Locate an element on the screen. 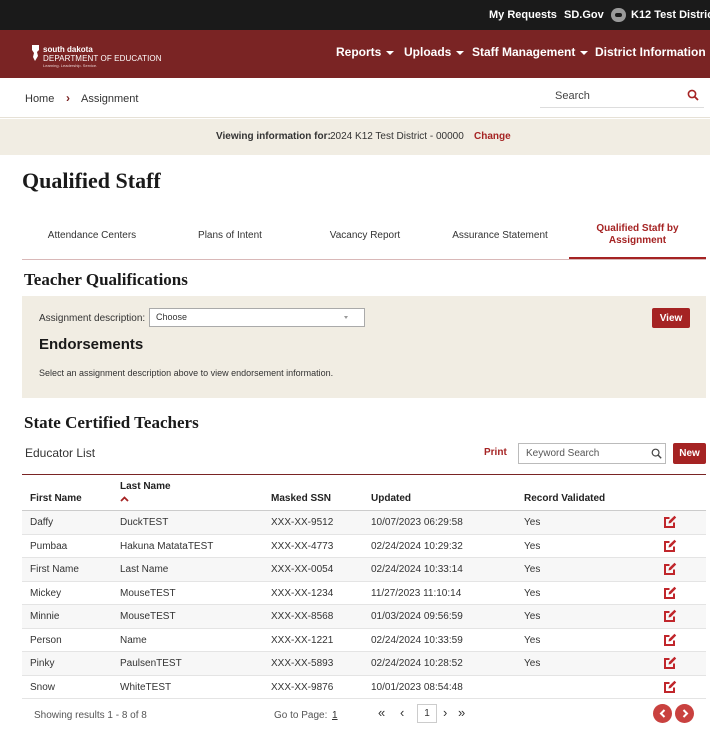  cell-first-name: Pinky is located at coordinates (42, 663).